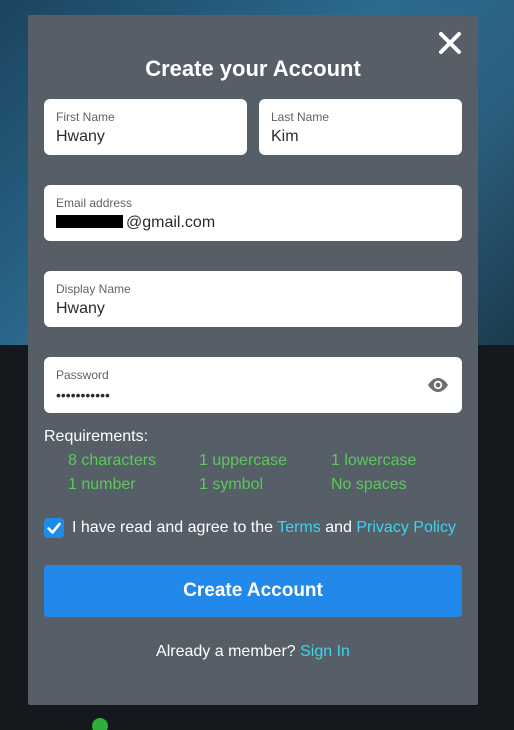 This screenshot has height=730, width=514. I want to click on display-name-value: Hwany, so click(80, 308).